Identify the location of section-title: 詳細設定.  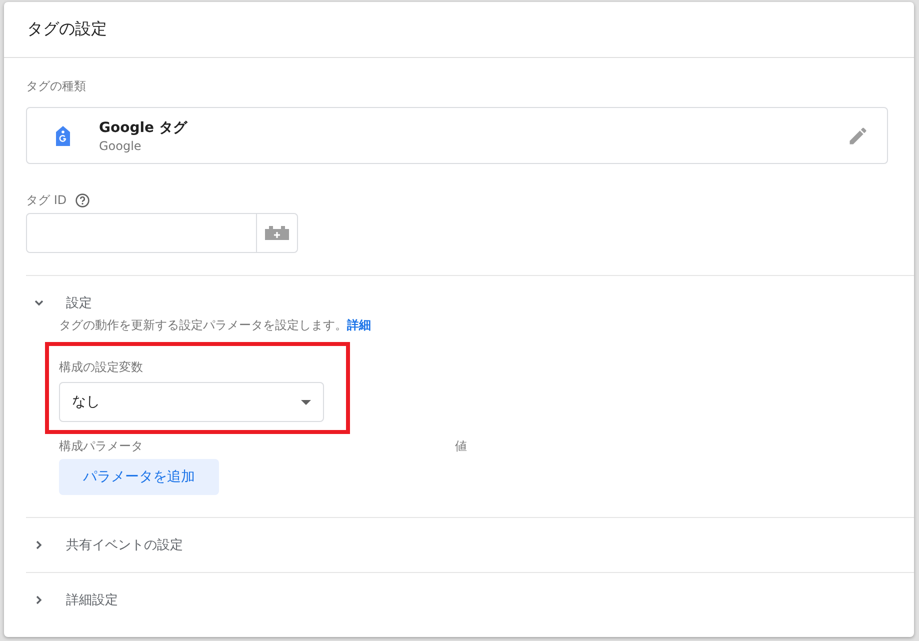
(92, 600).